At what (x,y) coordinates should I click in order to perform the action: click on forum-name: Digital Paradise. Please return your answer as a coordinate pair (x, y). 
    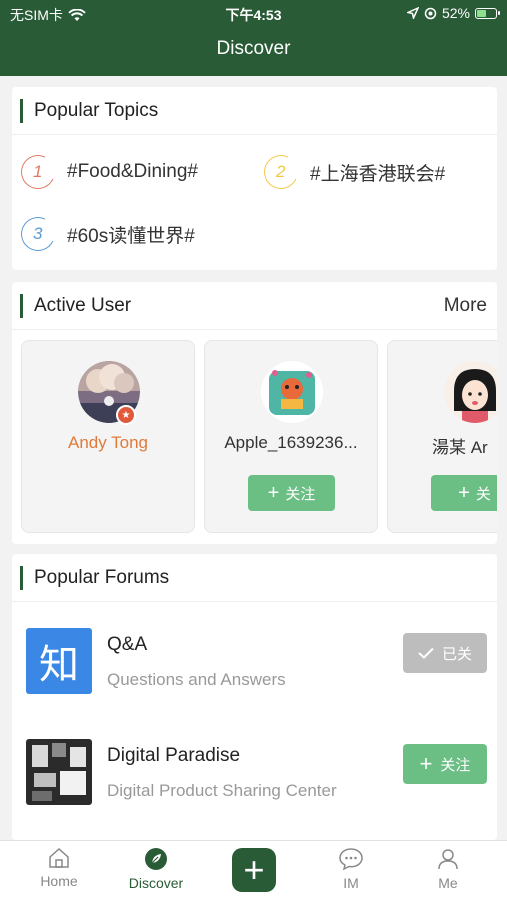
    Looking at the image, I should click on (174, 755).